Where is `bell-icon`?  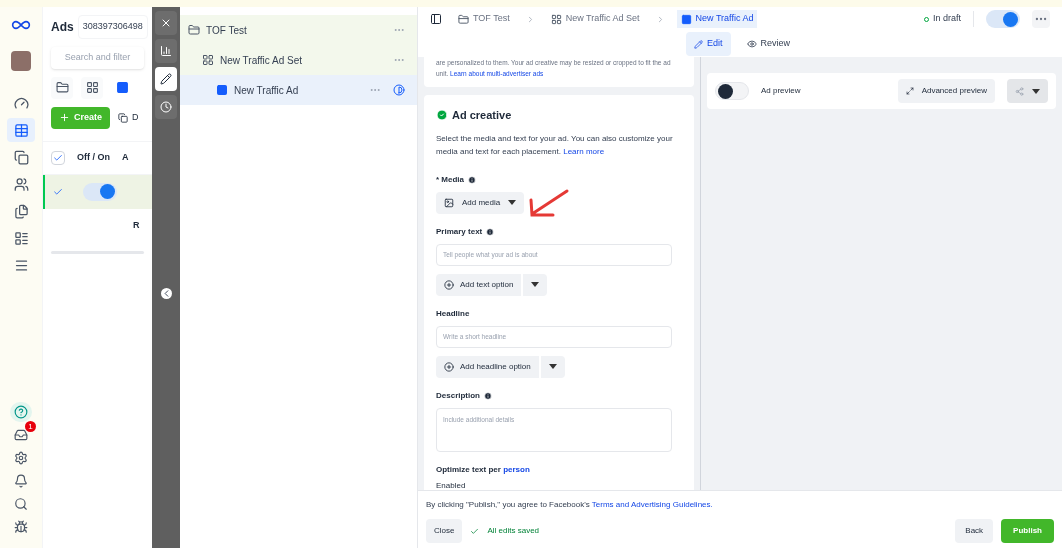 bell-icon is located at coordinates (21, 481).